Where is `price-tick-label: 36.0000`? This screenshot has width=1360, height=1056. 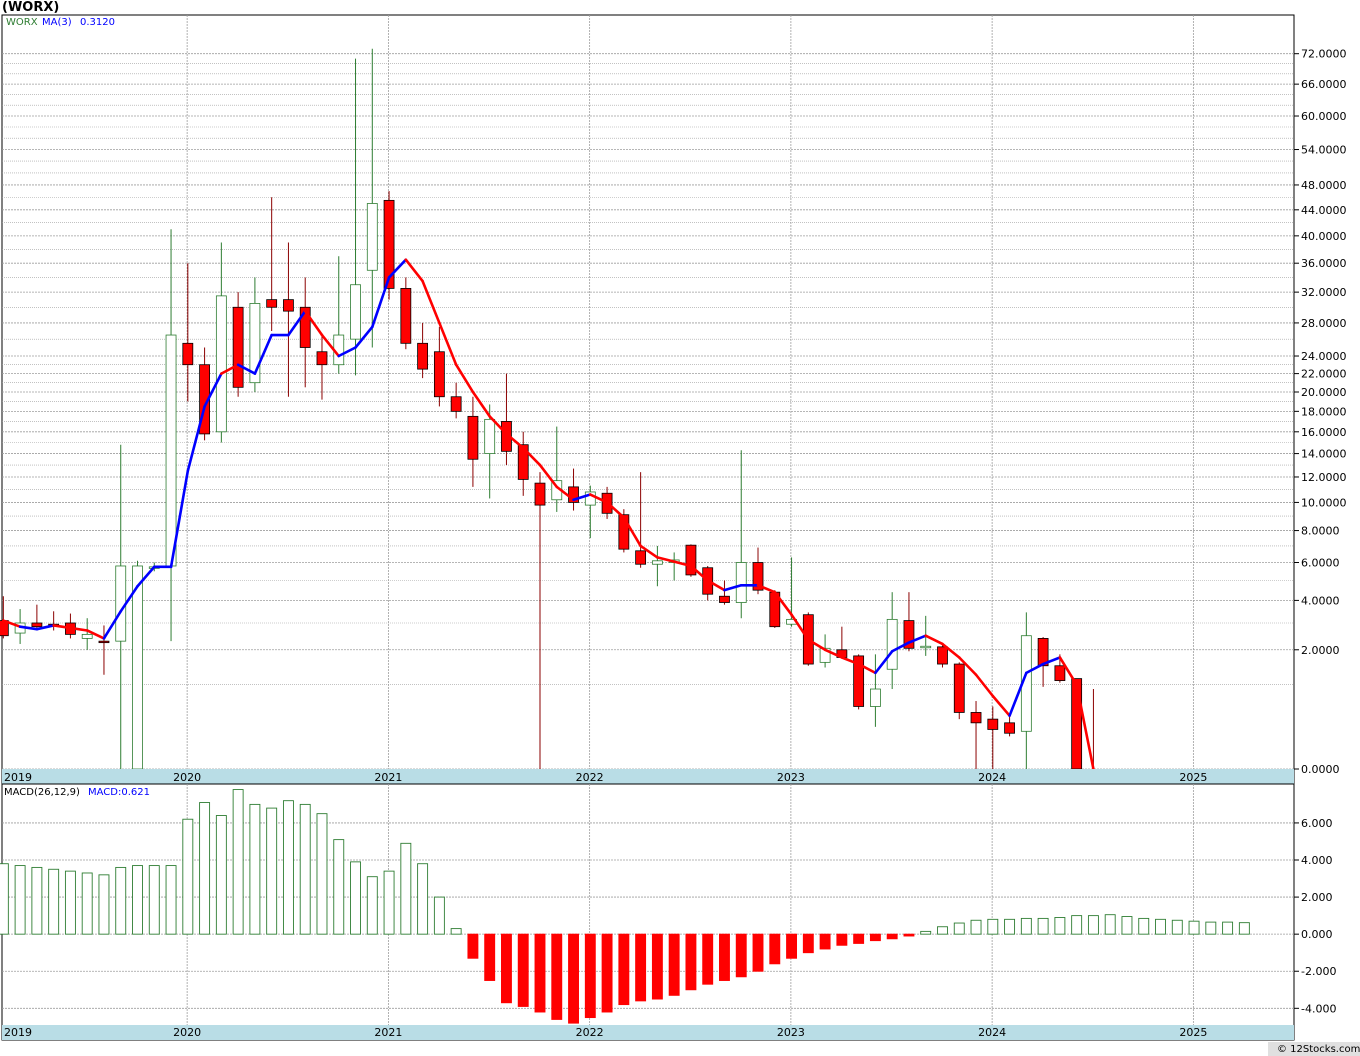 price-tick-label: 36.0000 is located at coordinates (1324, 263).